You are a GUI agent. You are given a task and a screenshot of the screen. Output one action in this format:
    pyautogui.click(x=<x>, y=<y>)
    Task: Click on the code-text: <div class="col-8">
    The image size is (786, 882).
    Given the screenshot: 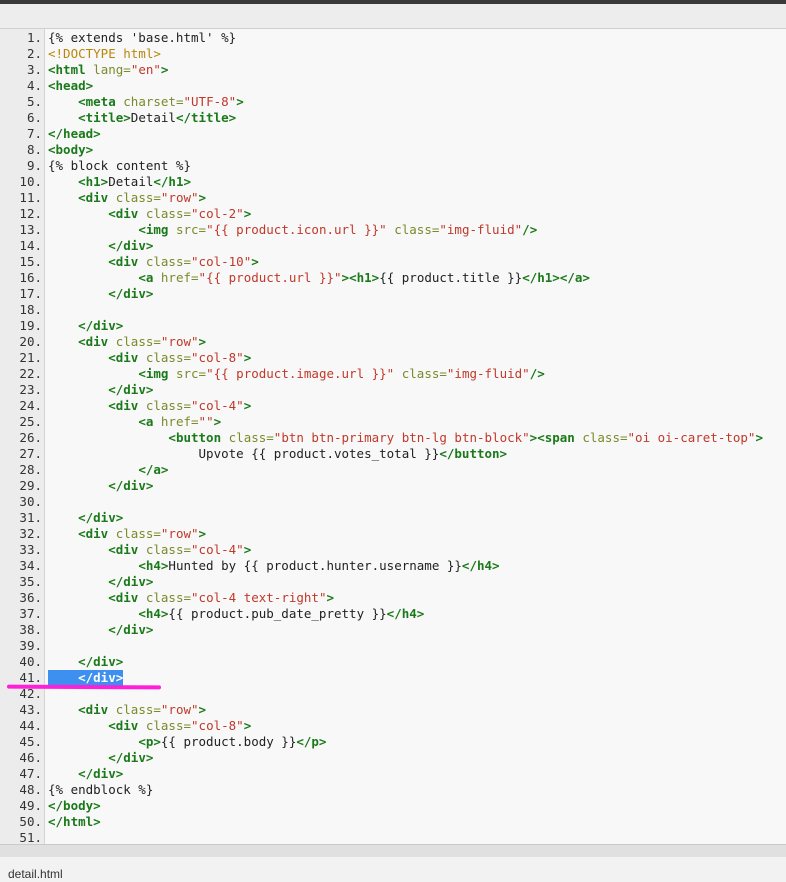 What is the action you would take?
    pyautogui.click(x=149, y=358)
    